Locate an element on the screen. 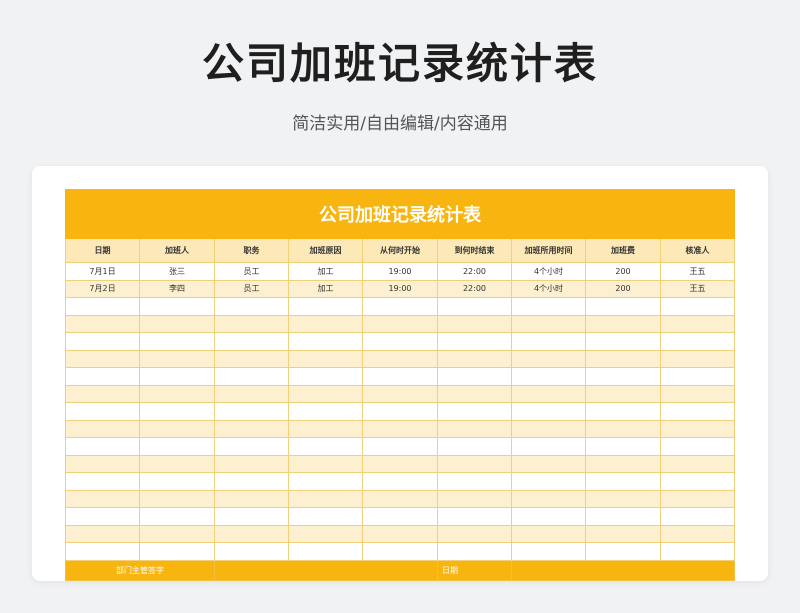 The height and width of the screenshot is (613, 800). table-cell: 7月2日 is located at coordinates (102, 288).